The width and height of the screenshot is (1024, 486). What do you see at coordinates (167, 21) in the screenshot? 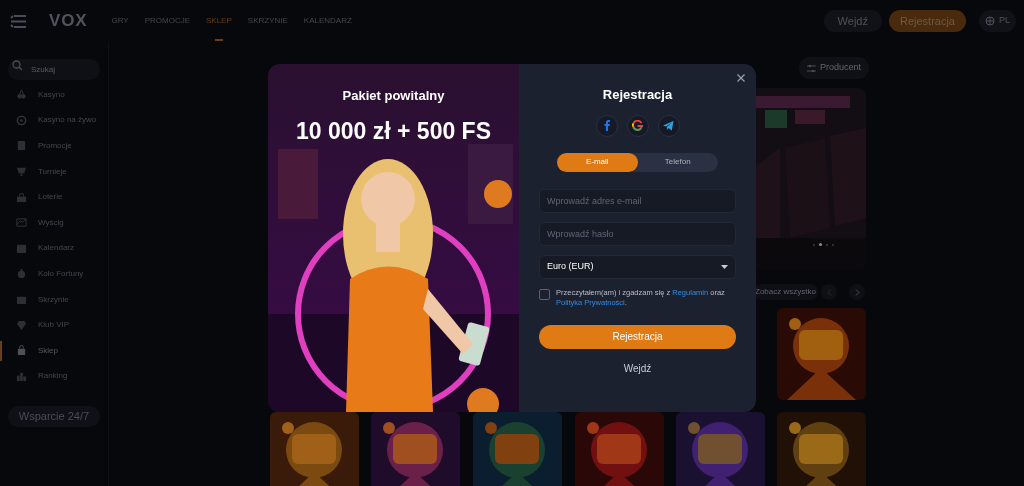
I see `nav-tab: PROMOCJE` at bounding box center [167, 21].